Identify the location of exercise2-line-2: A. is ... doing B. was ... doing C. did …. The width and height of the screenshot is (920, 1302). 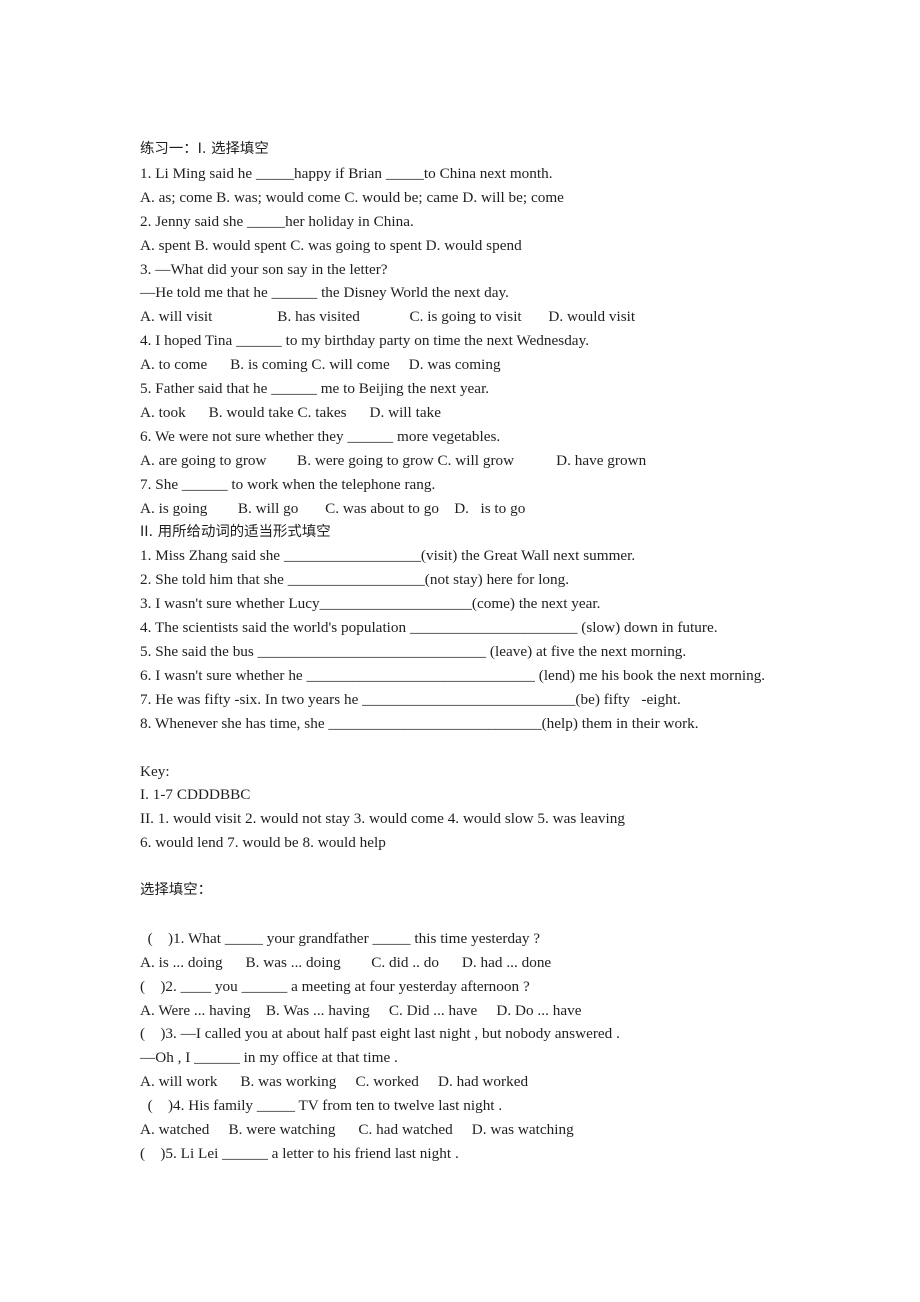
(346, 962).